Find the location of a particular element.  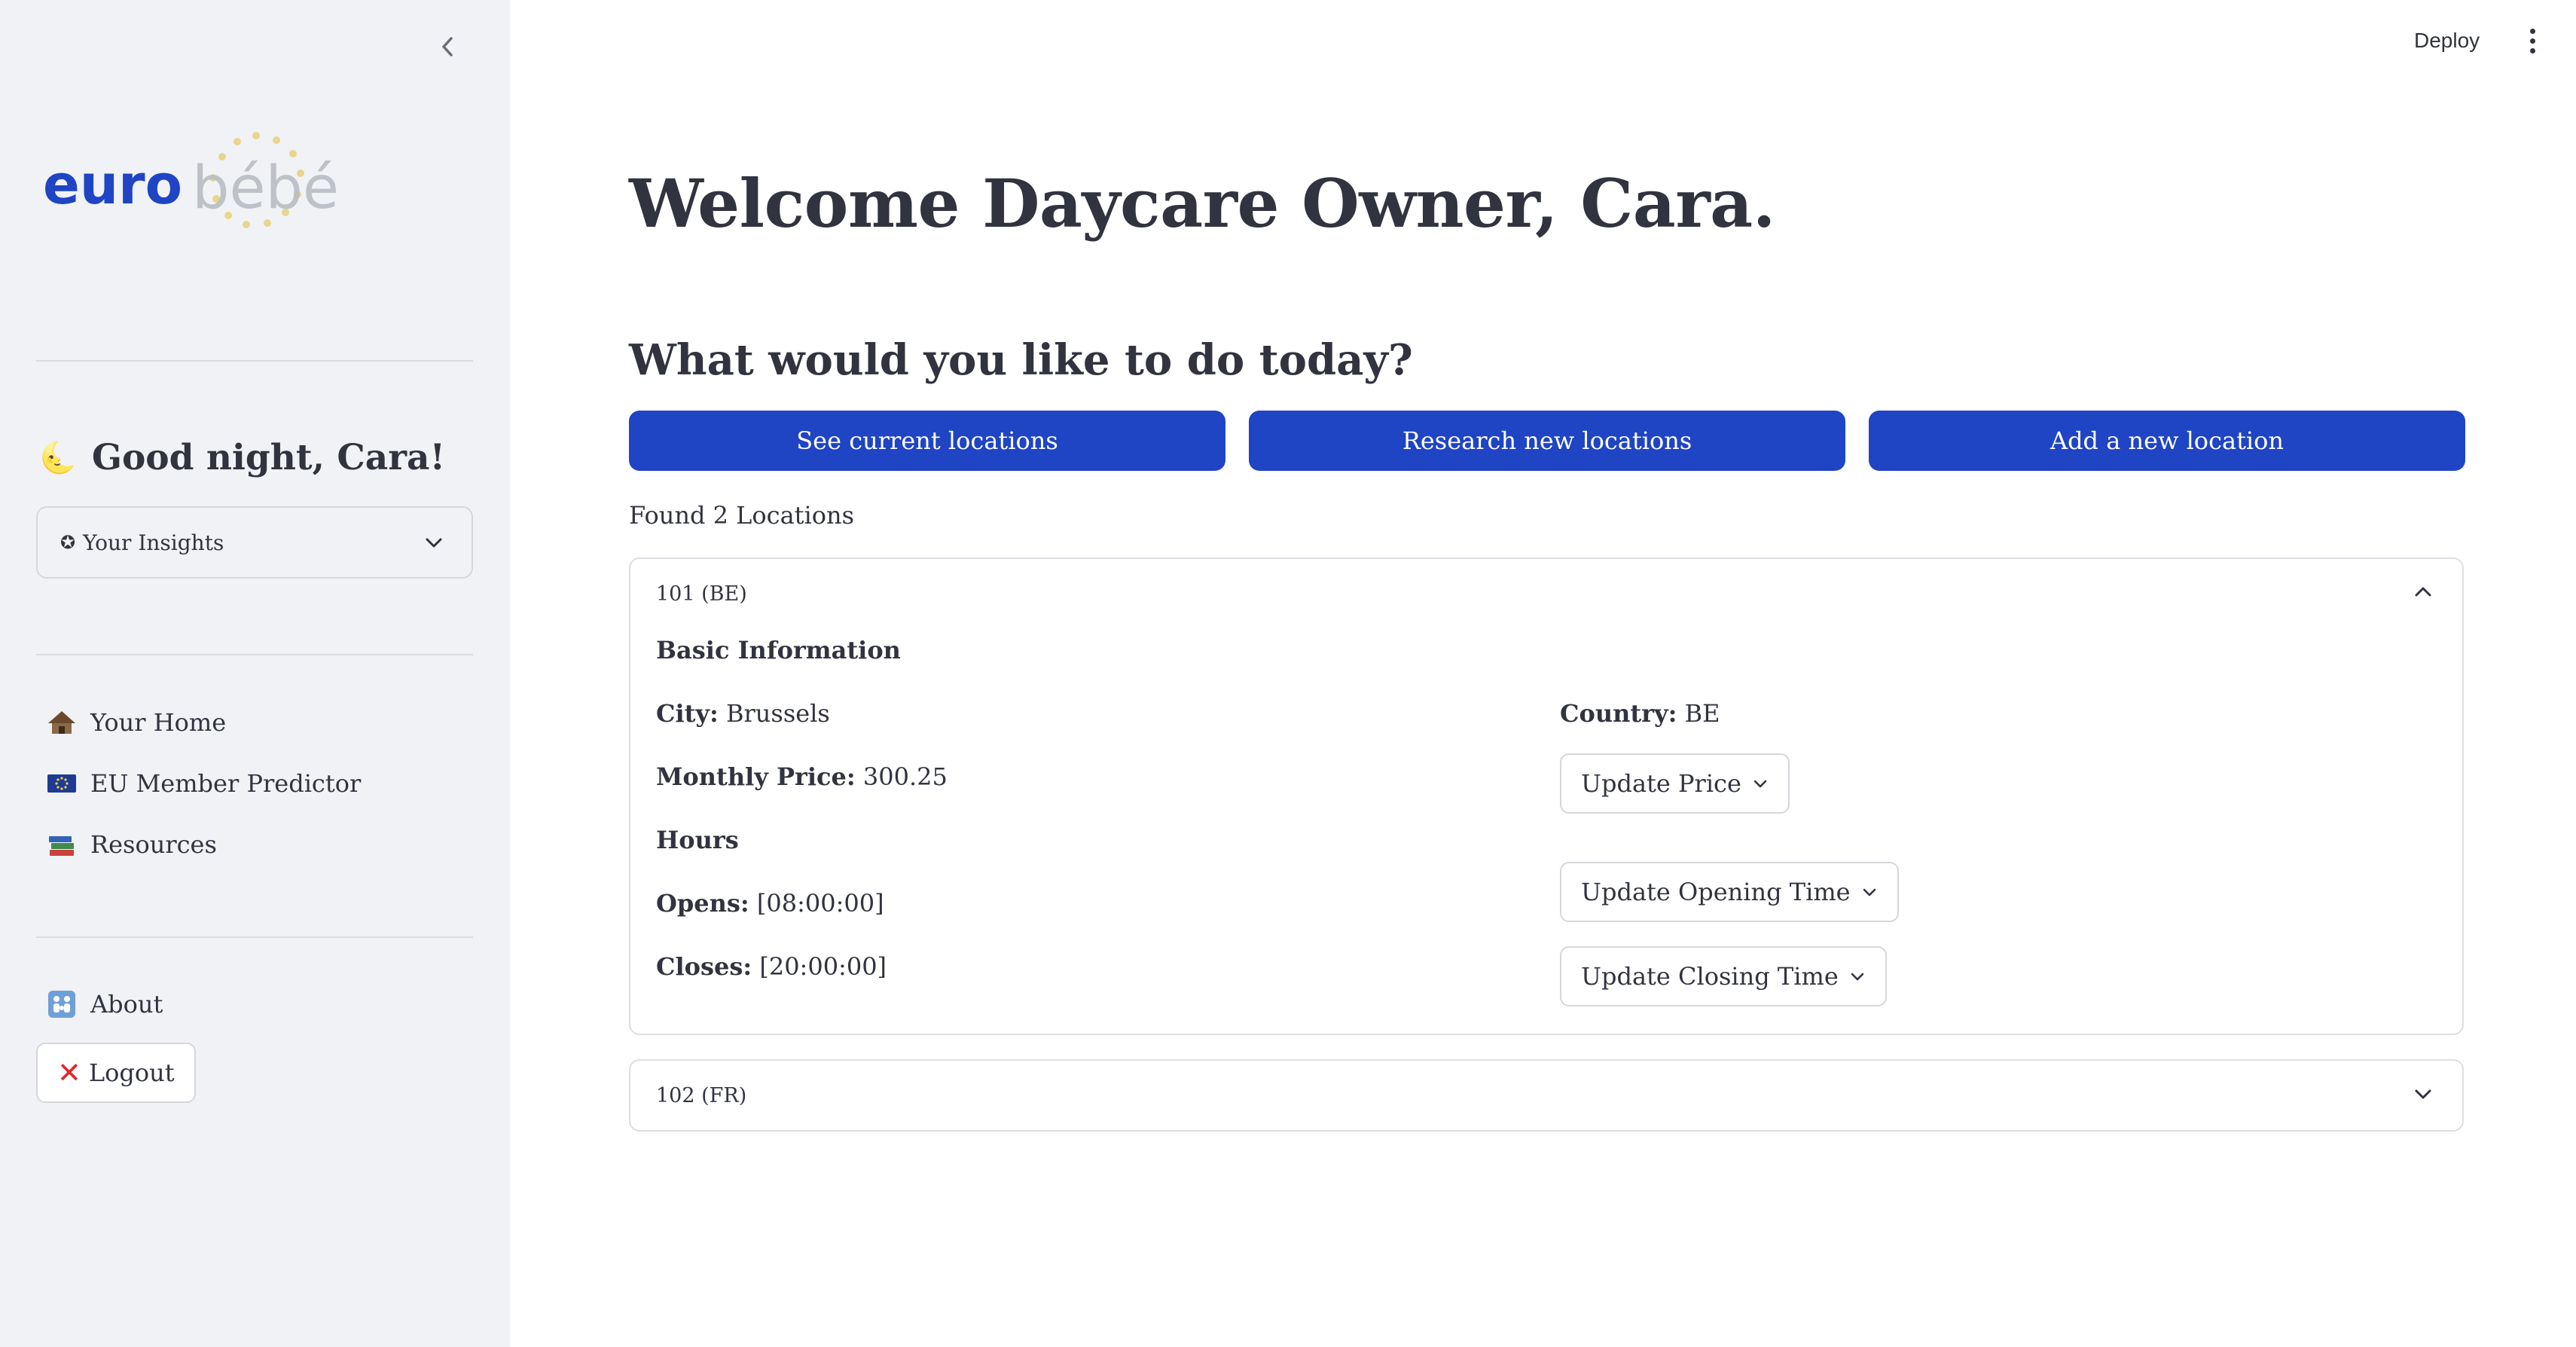

basic-info-heading: Basic Information is located at coordinates (779, 650).